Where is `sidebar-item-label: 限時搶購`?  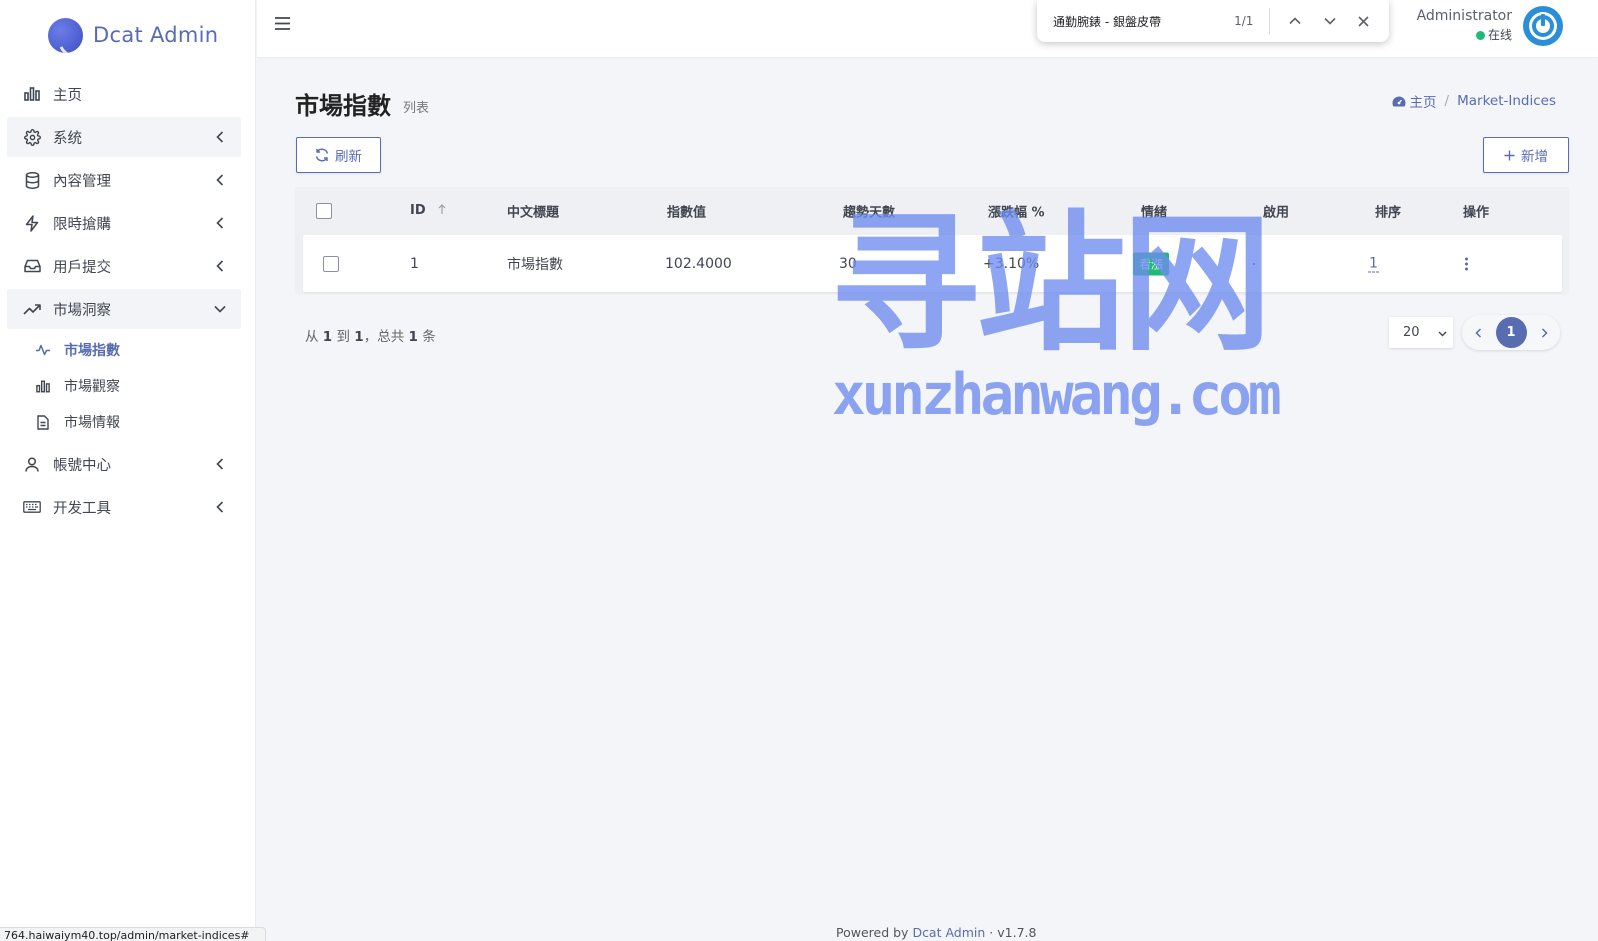
sidebar-item-label: 限時搶購 is located at coordinates (82, 224).